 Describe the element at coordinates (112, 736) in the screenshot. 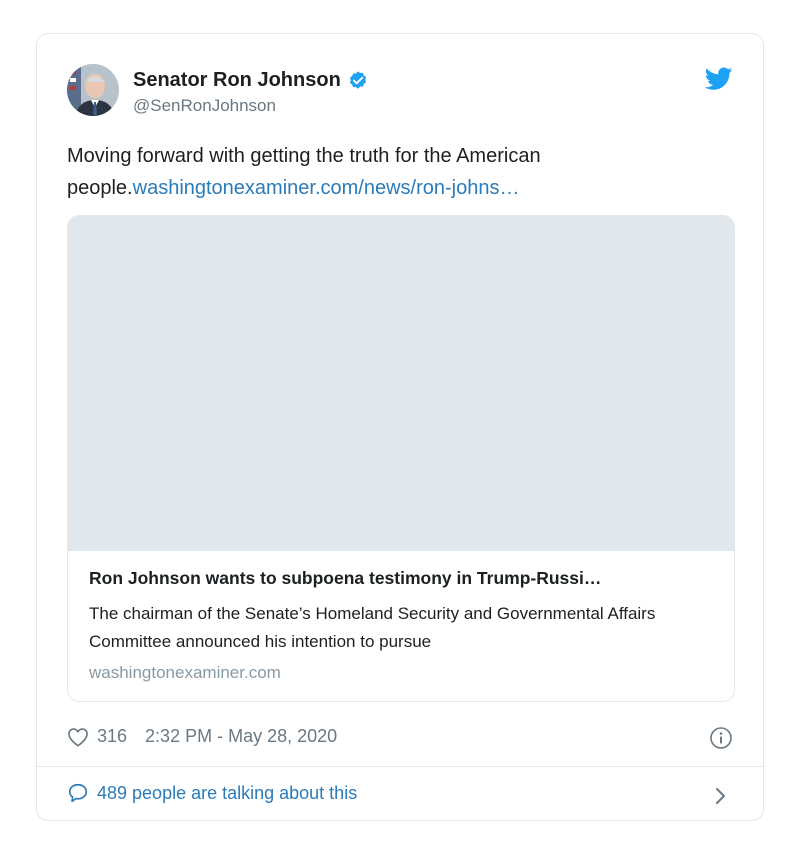

I see `like-count: 316` at that location.